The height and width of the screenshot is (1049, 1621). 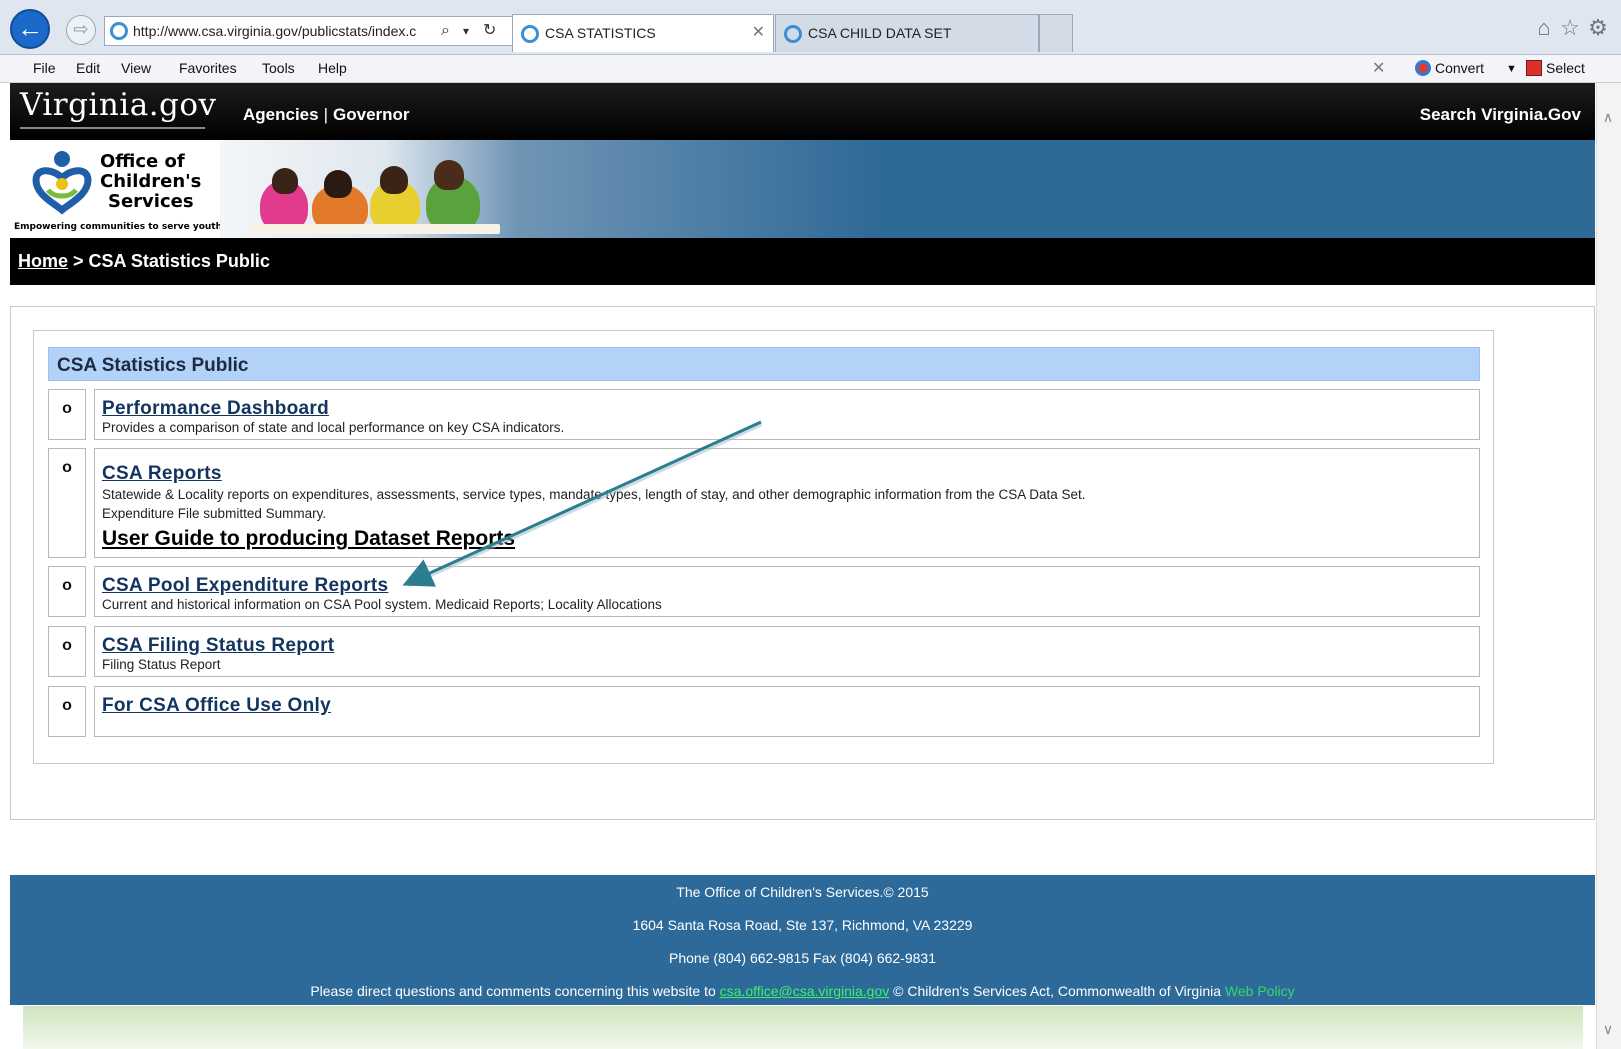 What do you see at coordinates (62, 183) in the screenshot?
I see `ocs-family-logo-icon` at bounding box center [62, 183].